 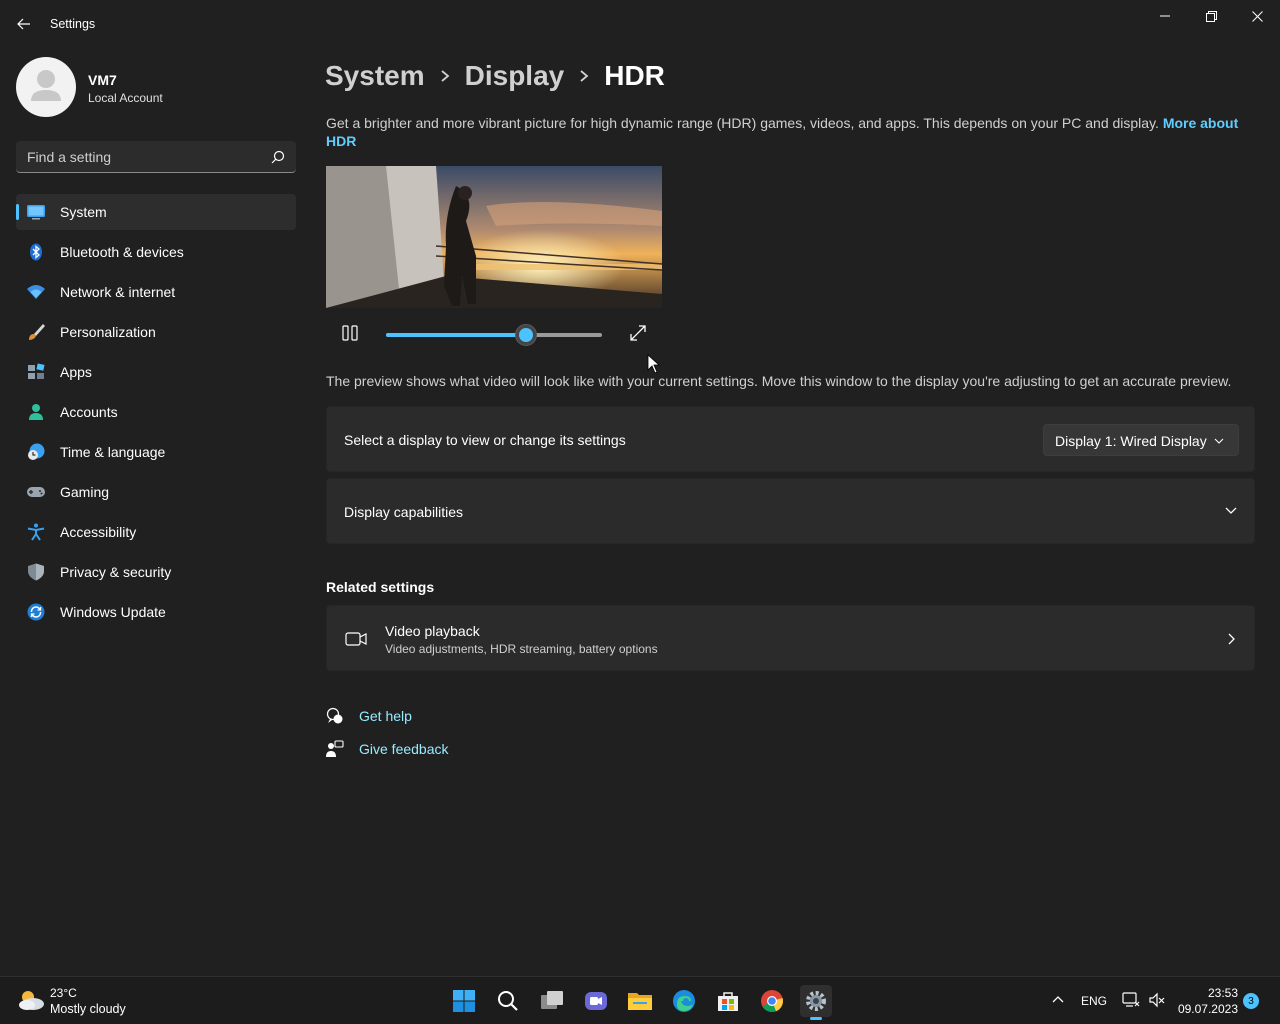 I want to click on accessibility-icon, so click(x=36, y=532).